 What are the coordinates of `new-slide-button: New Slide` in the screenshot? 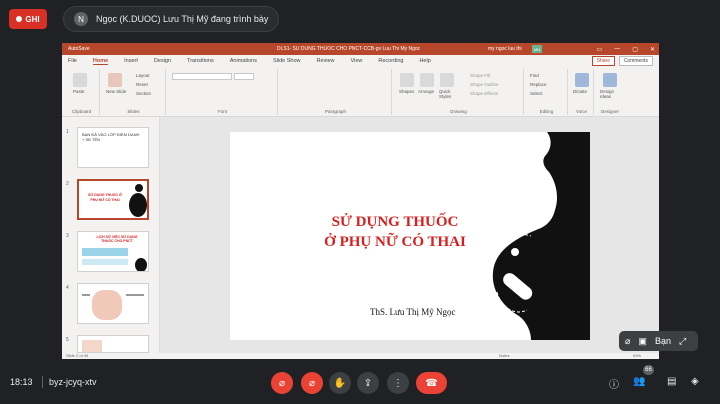 It's located at (116, 91).